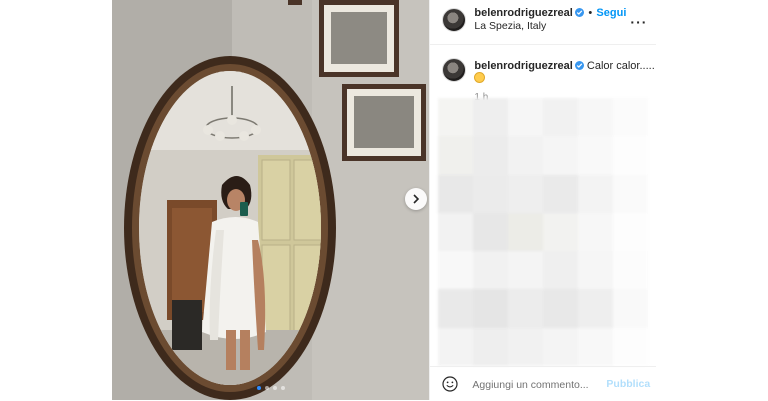 The width and height of the screenshot is (768, 401). Describe the element at coordinates (510, 26) in the screenshot. I see `location-link: La Spezia, Italy` at that location.